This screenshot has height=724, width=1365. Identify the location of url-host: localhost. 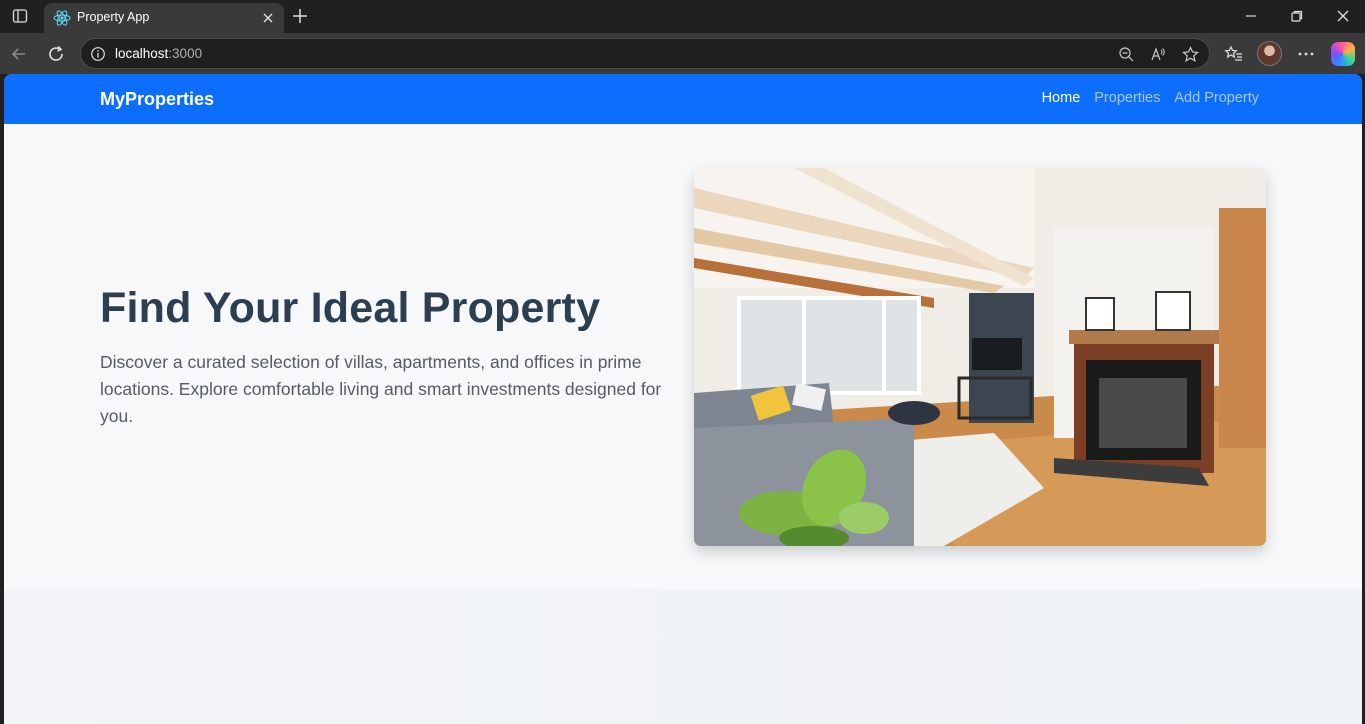
(142, 53).